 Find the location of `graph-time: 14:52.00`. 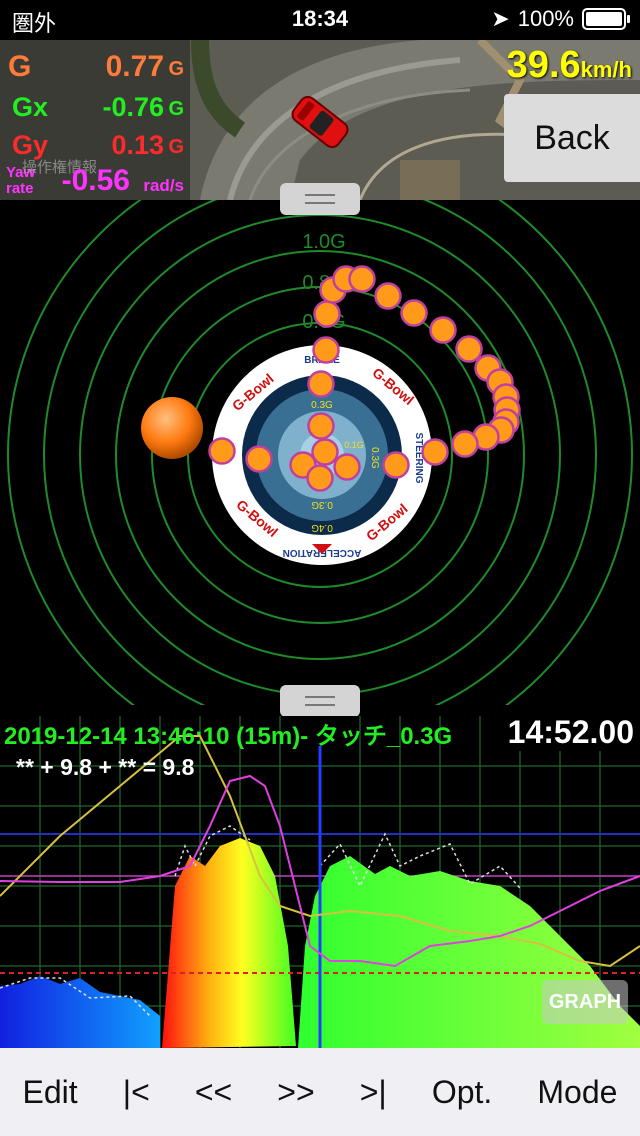

graph-time: 14:52.00 is located at coordinates (570, 732).